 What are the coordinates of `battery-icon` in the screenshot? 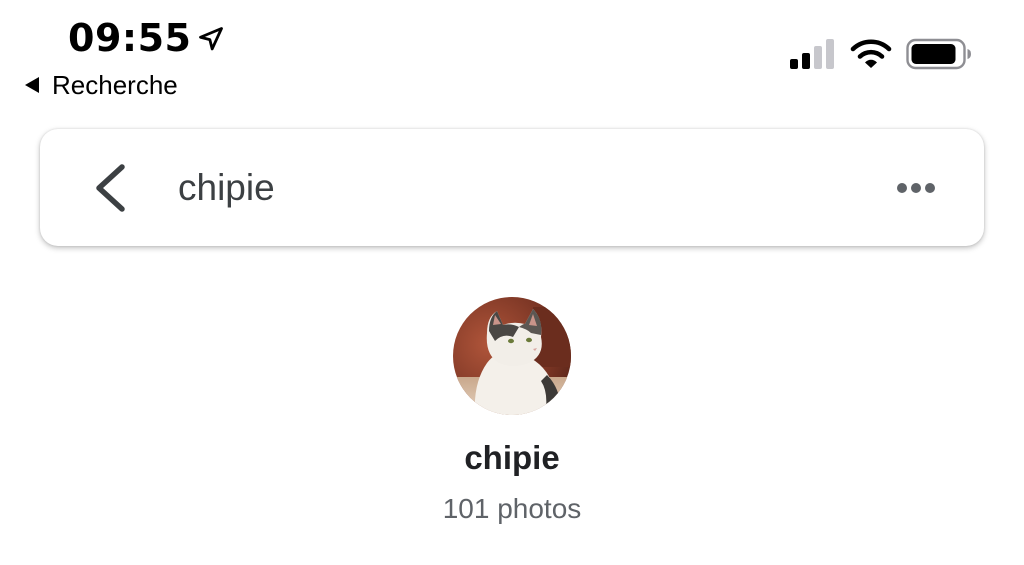 It's located at (938, 54).